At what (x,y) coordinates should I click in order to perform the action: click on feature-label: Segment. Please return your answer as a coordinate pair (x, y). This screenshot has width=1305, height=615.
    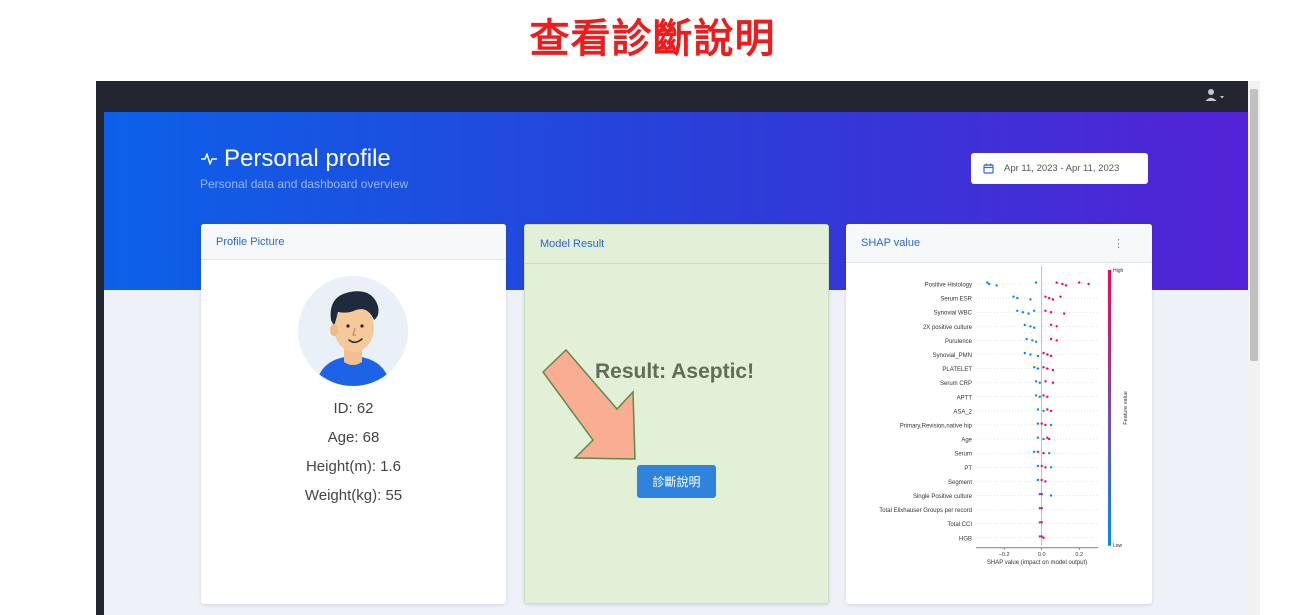
    Looking at the image, I should click on (960, 483).